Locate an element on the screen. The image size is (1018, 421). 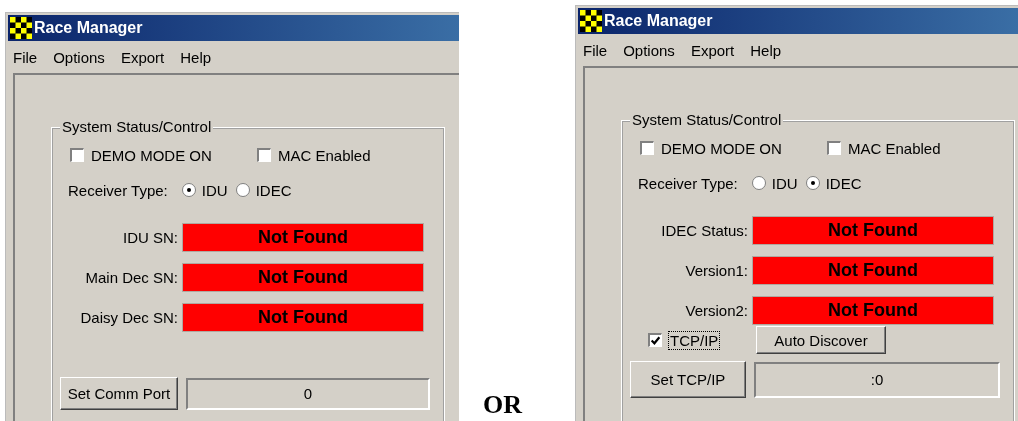
auto-discover-button: Auto Discover is located at coordinates (821, 340).